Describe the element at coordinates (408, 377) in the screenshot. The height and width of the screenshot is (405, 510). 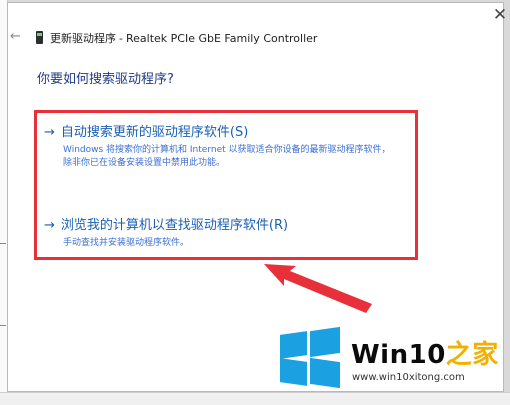
I see `watermark-site: www.win10xitong.com` at that location.